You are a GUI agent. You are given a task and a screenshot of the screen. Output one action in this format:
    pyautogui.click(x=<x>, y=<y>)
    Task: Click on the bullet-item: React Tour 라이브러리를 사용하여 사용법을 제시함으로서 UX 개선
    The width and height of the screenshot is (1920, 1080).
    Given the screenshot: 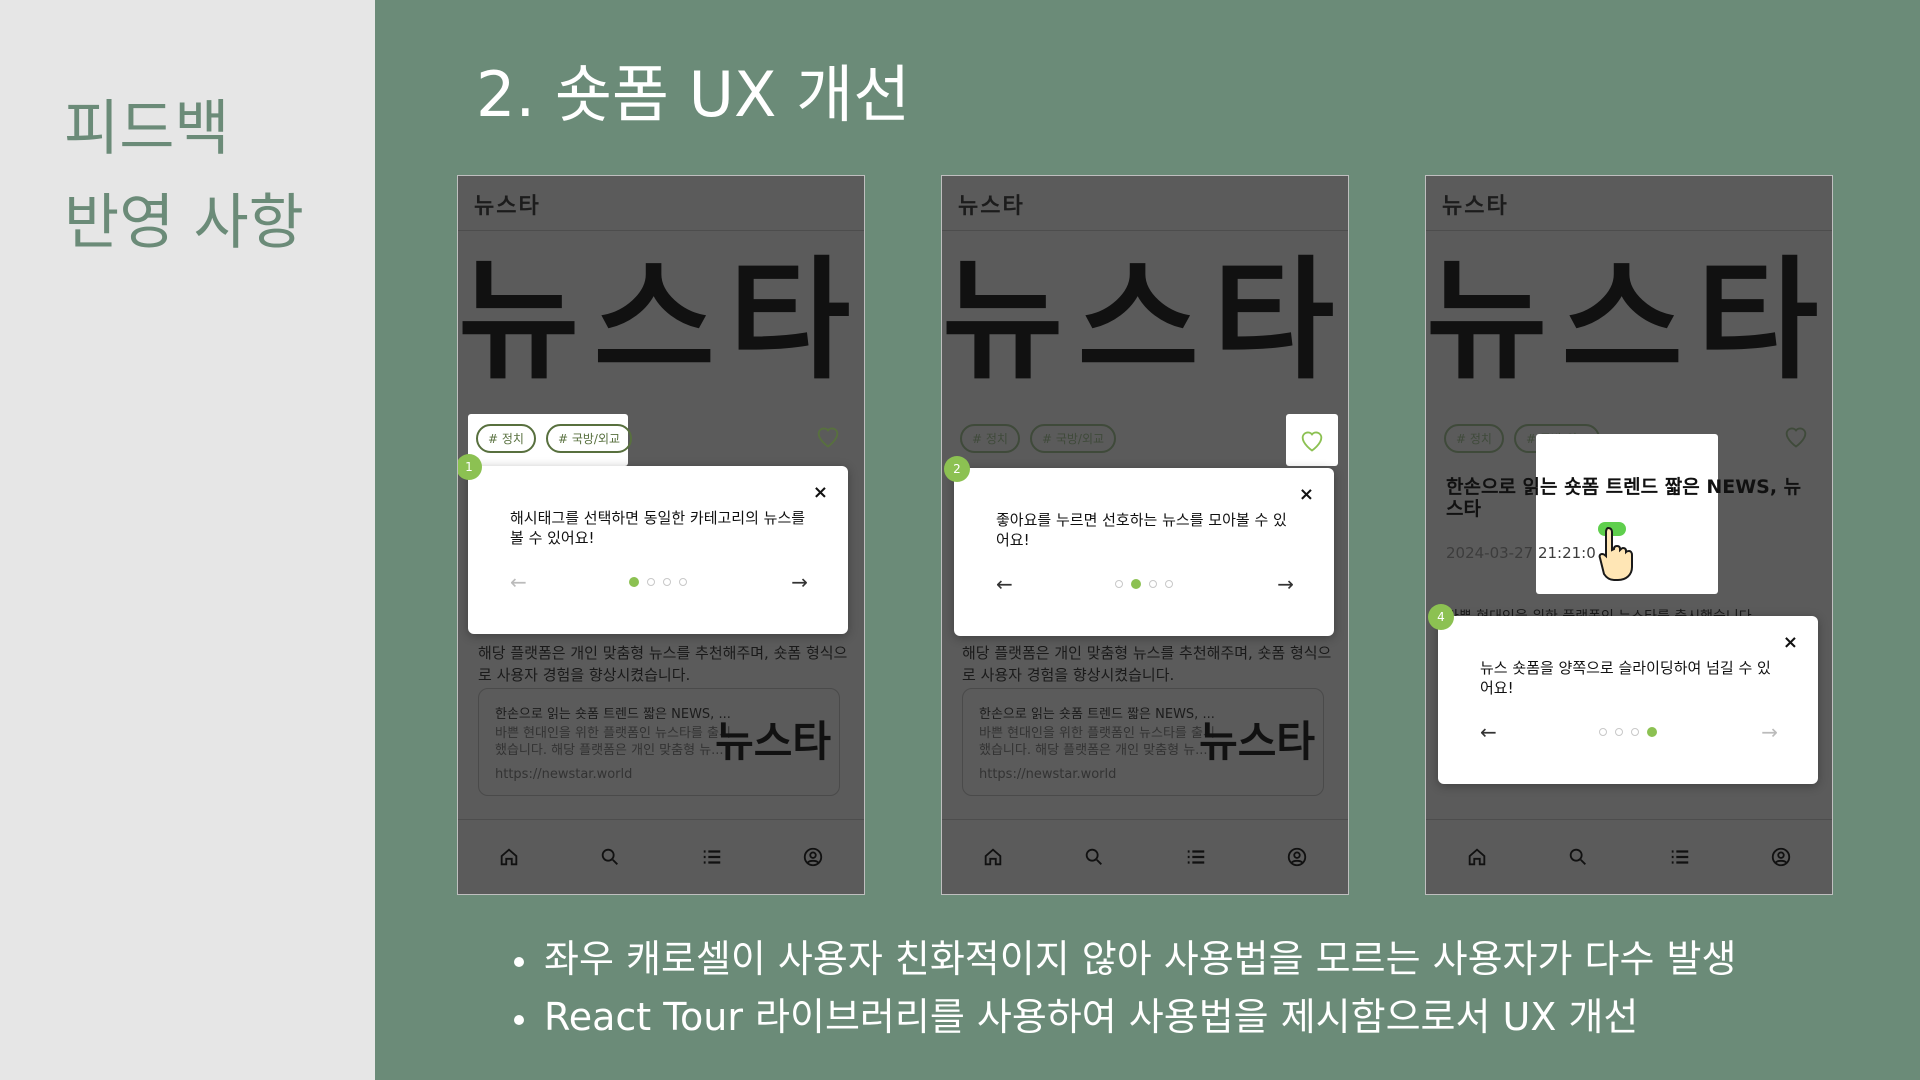 What is the action you would take?
    pyautogui.click(x=1123, y=1017)
    